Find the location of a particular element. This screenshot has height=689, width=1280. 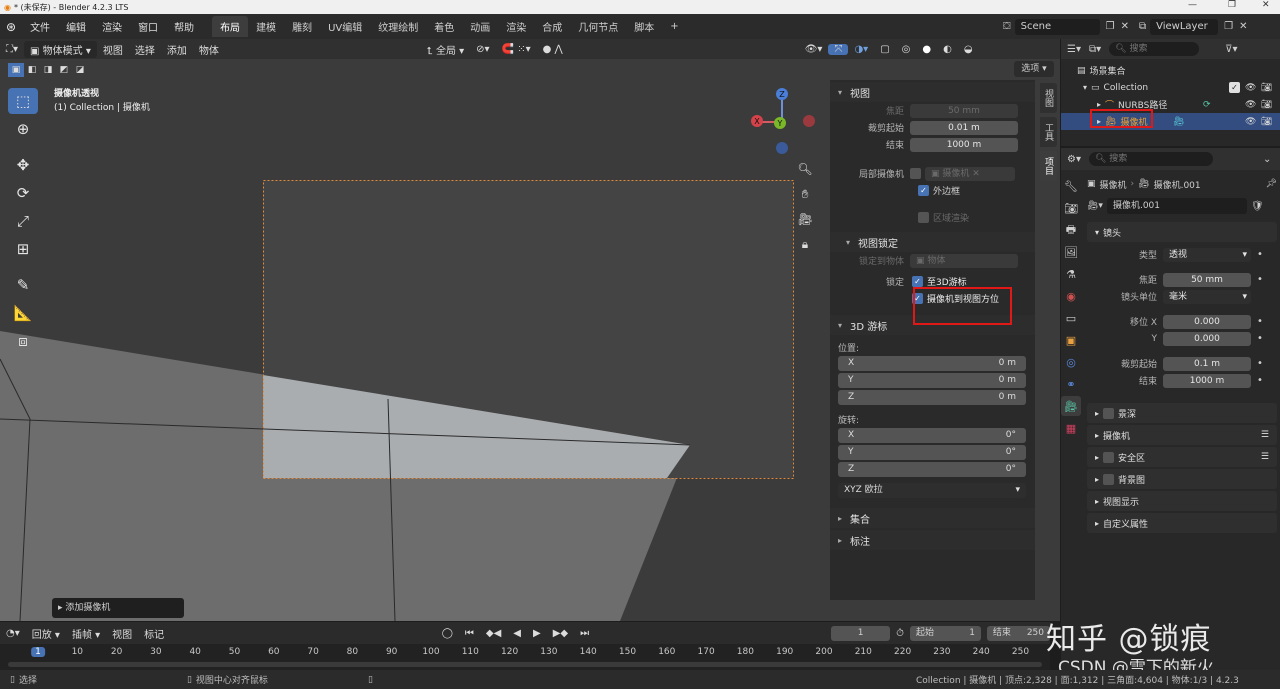

outline-checkbox: ✓ is located at coordinates (923, 190).